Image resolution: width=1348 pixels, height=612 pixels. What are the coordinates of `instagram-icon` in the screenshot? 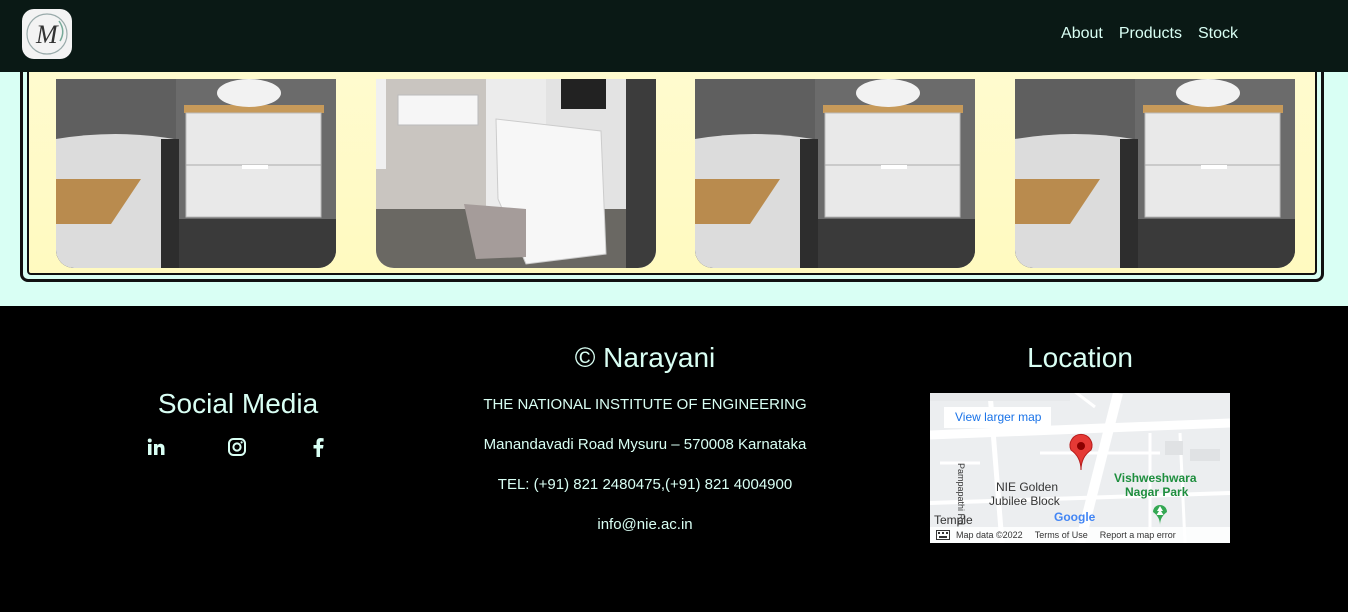 It's located at (237, 447).